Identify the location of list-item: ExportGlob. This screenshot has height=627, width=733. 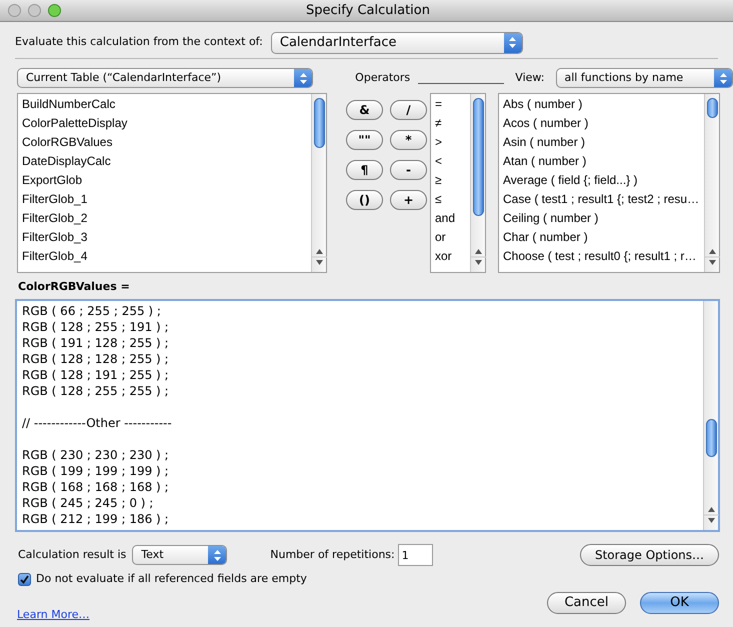
(166, 180).